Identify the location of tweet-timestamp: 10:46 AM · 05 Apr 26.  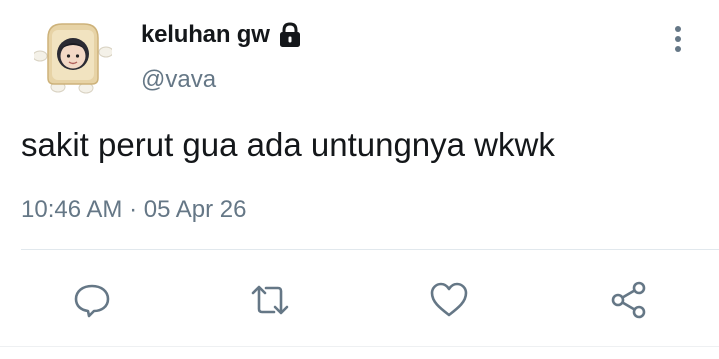
(134, 210).